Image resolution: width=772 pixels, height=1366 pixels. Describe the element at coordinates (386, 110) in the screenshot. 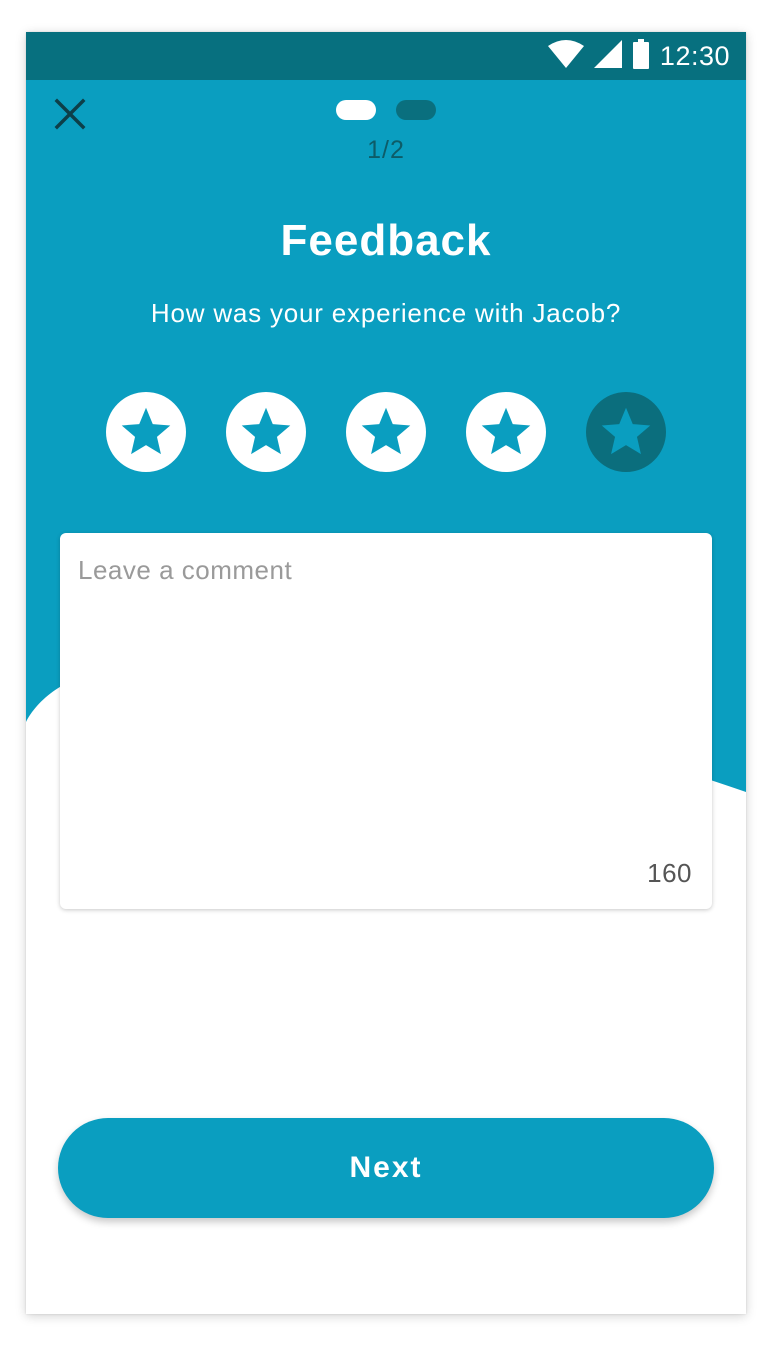

I see `pager-indicator` at that location.